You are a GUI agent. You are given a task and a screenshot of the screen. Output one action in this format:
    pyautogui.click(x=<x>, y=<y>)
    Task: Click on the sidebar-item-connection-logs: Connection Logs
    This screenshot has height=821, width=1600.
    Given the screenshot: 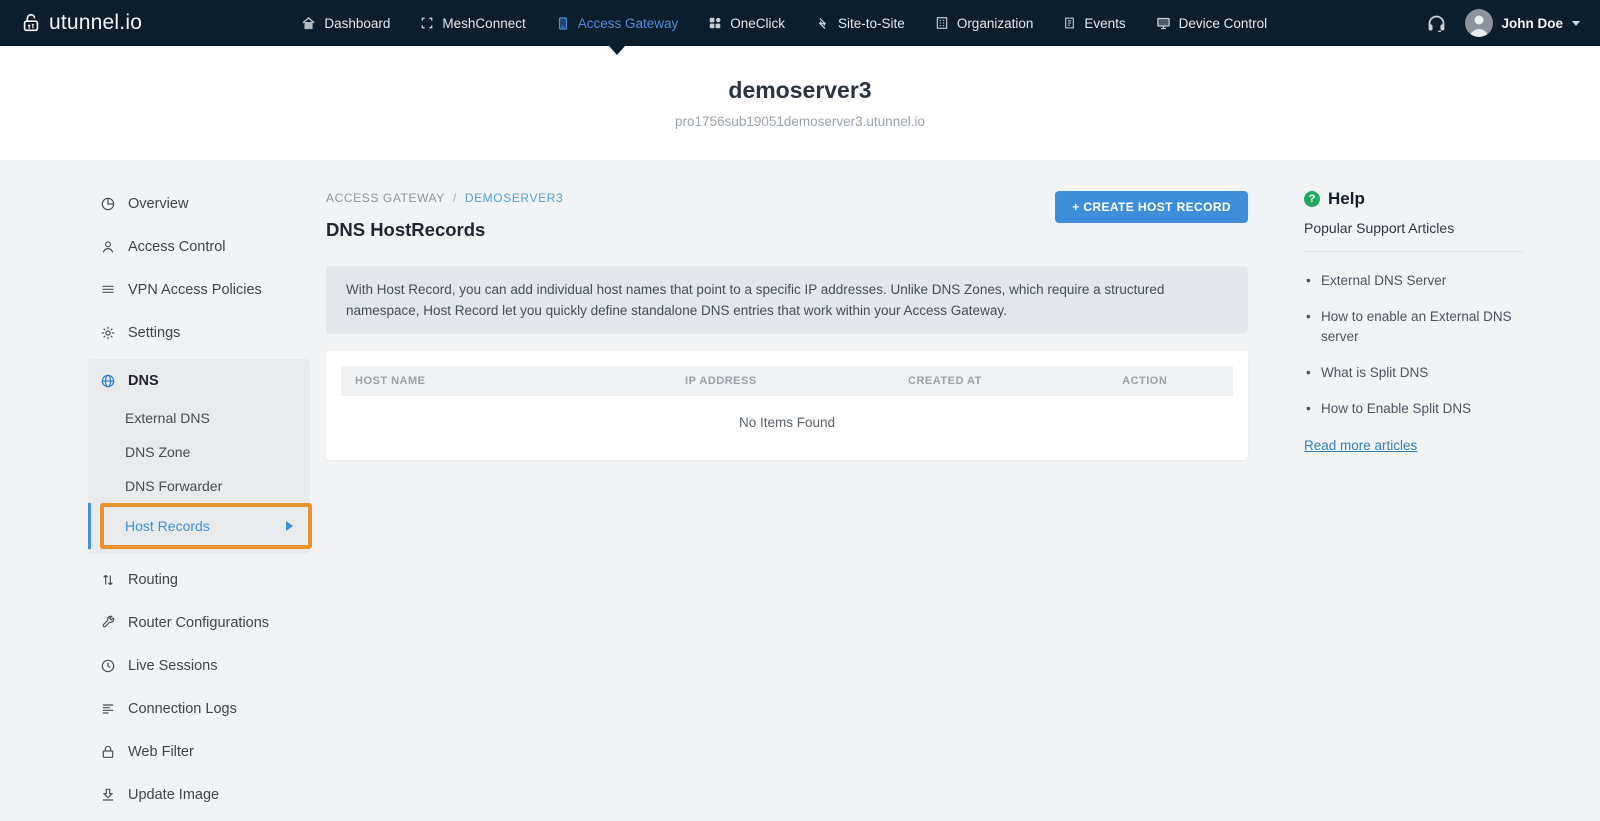 What is the action you would take?
    pyautogui.click(x=199, y=708)
    